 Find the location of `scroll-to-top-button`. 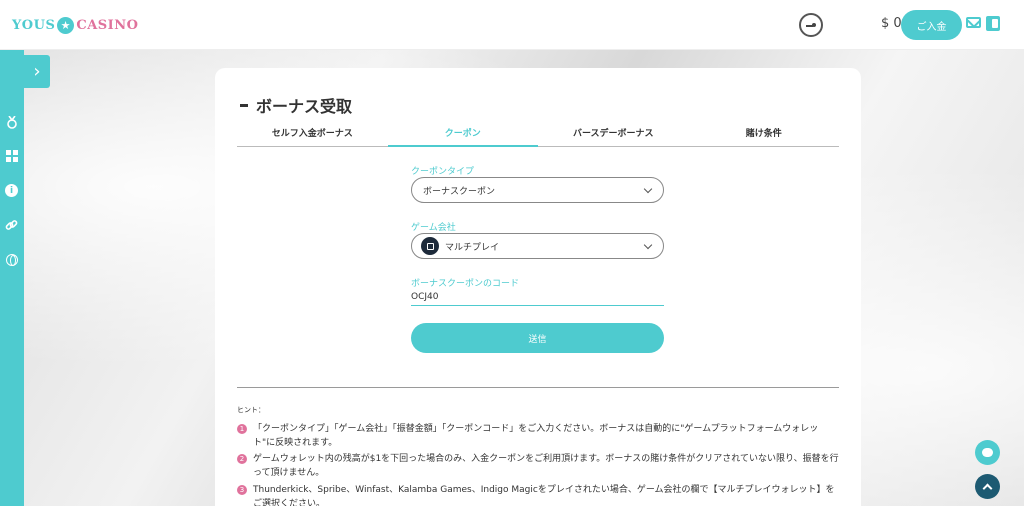

scroll-to-top-button is located at coordinates (987, 486).